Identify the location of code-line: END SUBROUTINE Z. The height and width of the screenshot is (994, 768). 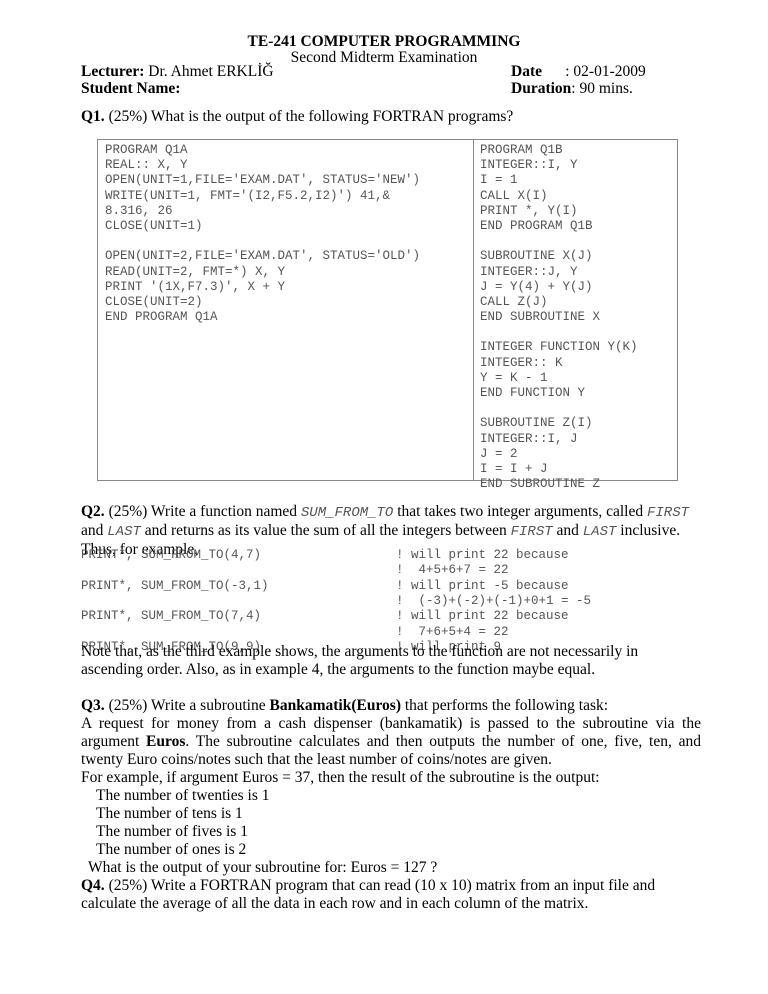
(540, 484).